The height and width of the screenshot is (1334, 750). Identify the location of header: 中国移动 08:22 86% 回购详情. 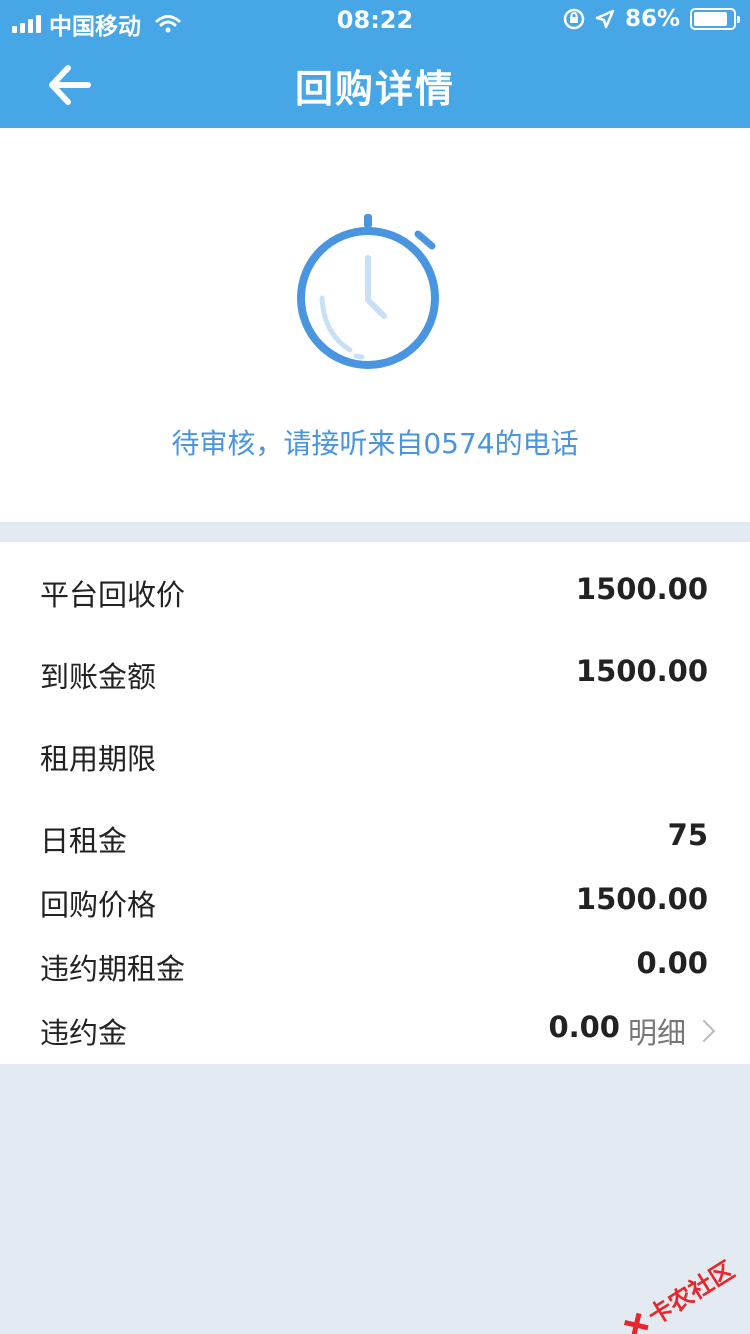
(375, 64).